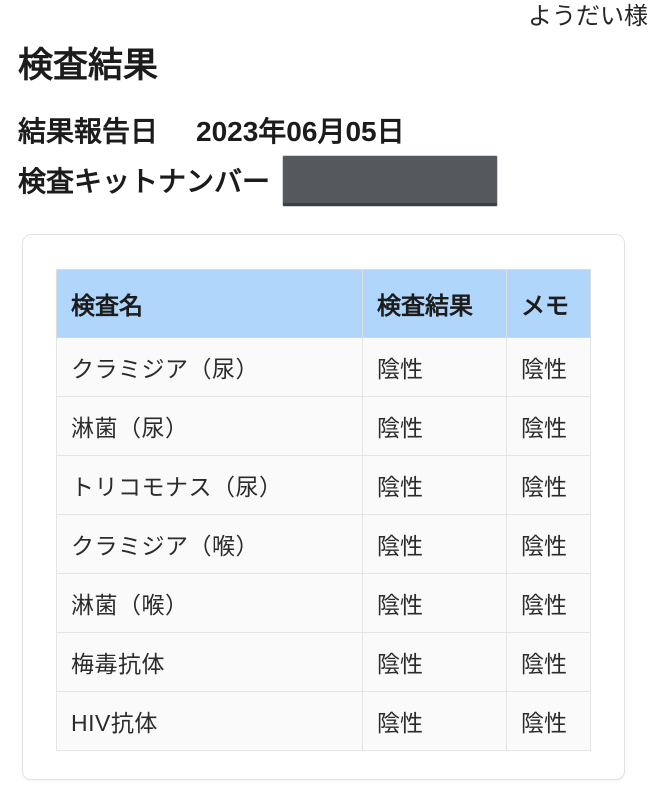  Describe the element at coordinates (209, 367) in the screenshot. I see `cell-test-name: クラミジア（尿）` at that location.